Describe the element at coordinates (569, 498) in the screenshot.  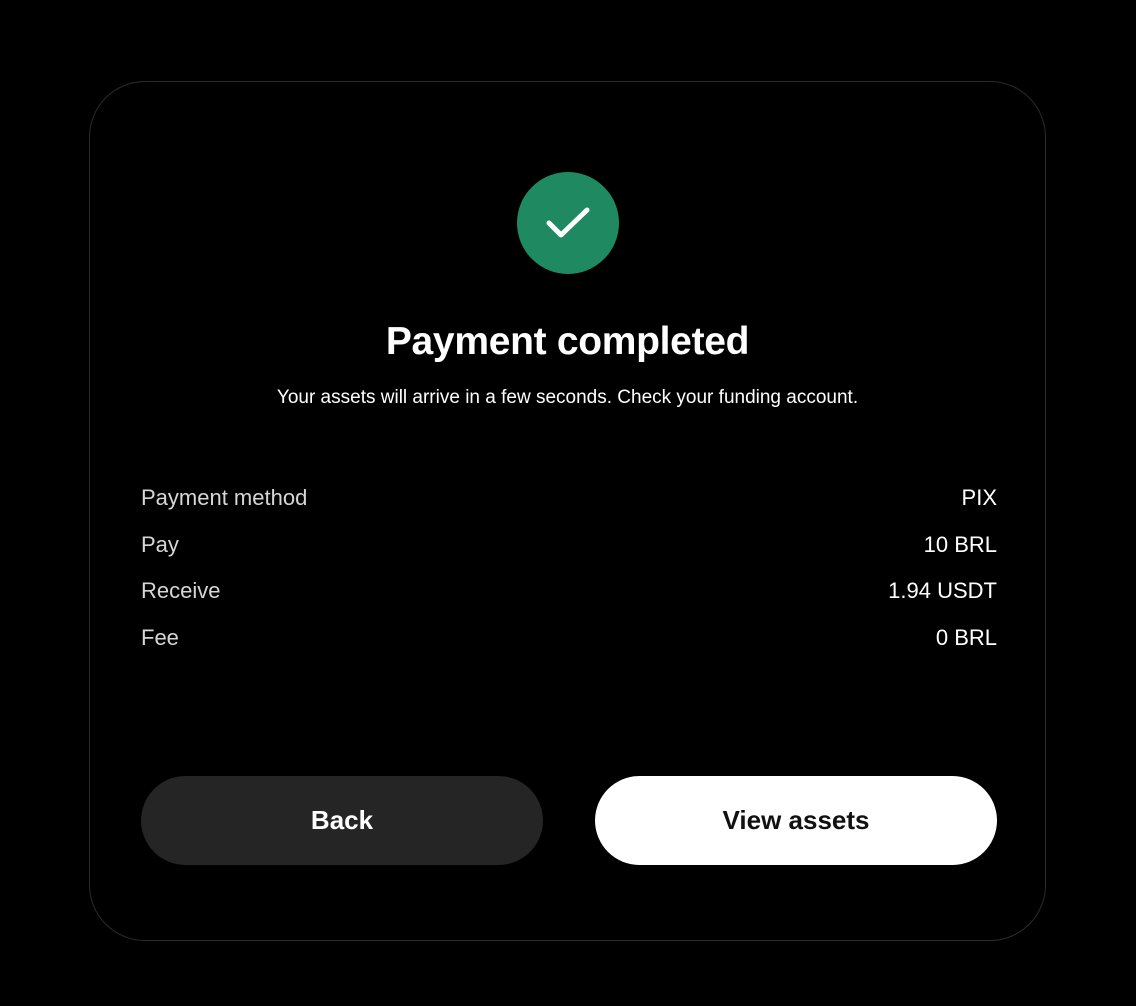
I see `detail-row-payment-method: Payment method PIX` at that location.